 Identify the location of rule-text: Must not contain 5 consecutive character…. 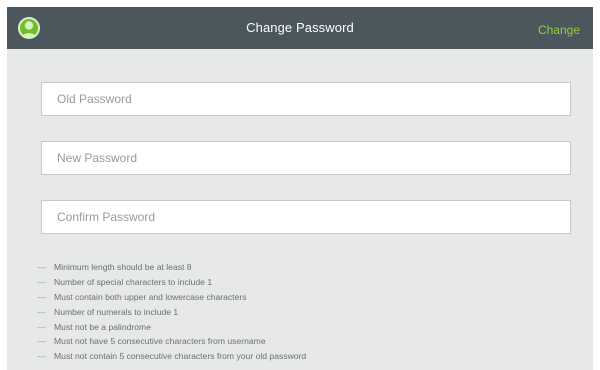
(180, 356).